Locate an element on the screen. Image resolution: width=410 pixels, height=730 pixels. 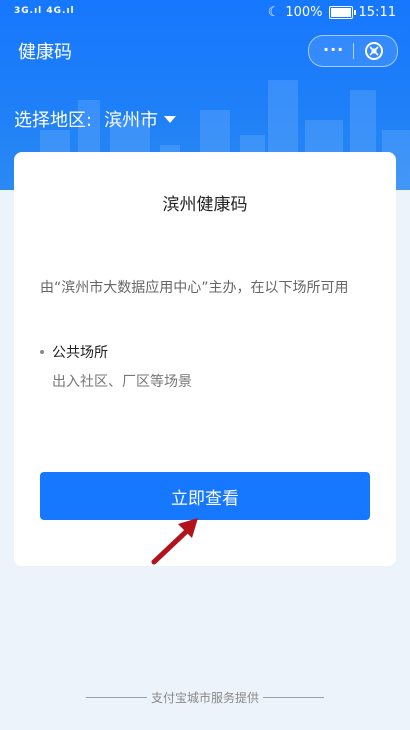
battery-icon is located at coordinates (342, 12).